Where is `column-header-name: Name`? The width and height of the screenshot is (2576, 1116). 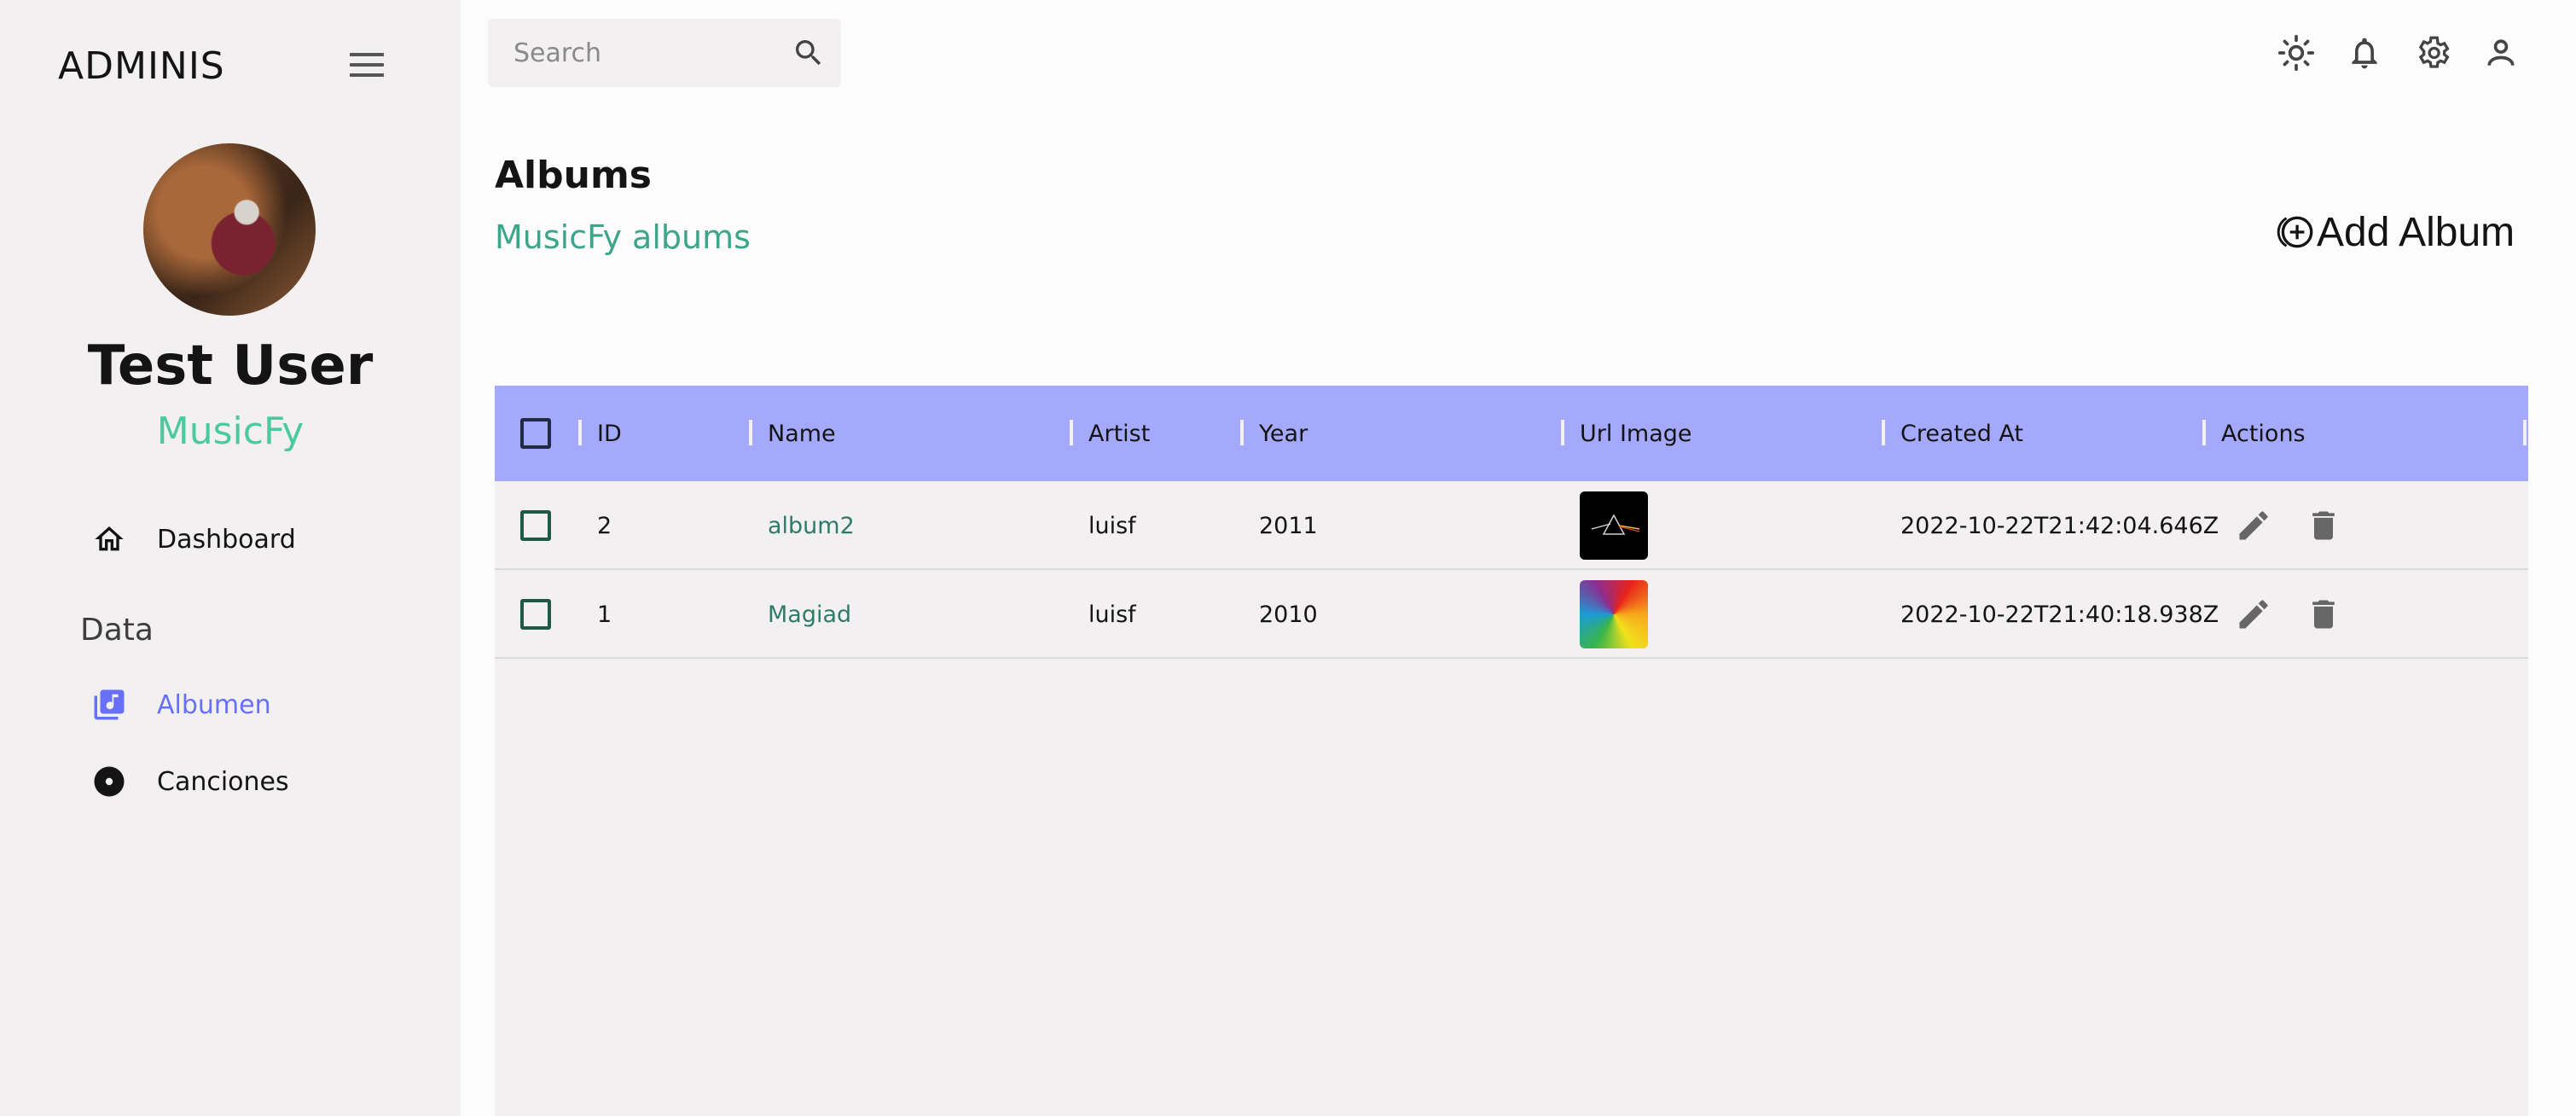
column-header-name: Name is located at coordinates (802, 434).